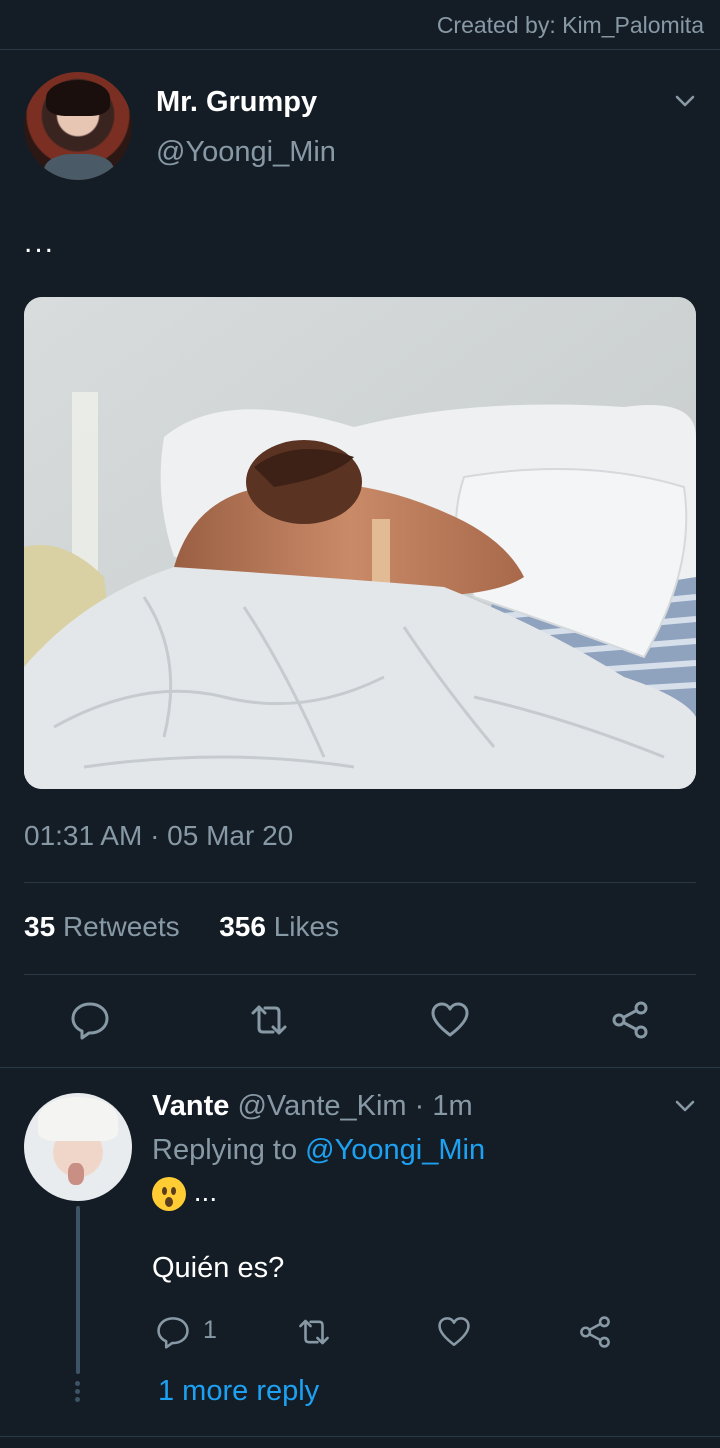 The height and width of the screenshot is (1448, 720). What do you see at coordinates (360, 25) in the screenshot?
I see `credit-bar: Created by: Kim_Palomita` at bounding box center [360, 25].